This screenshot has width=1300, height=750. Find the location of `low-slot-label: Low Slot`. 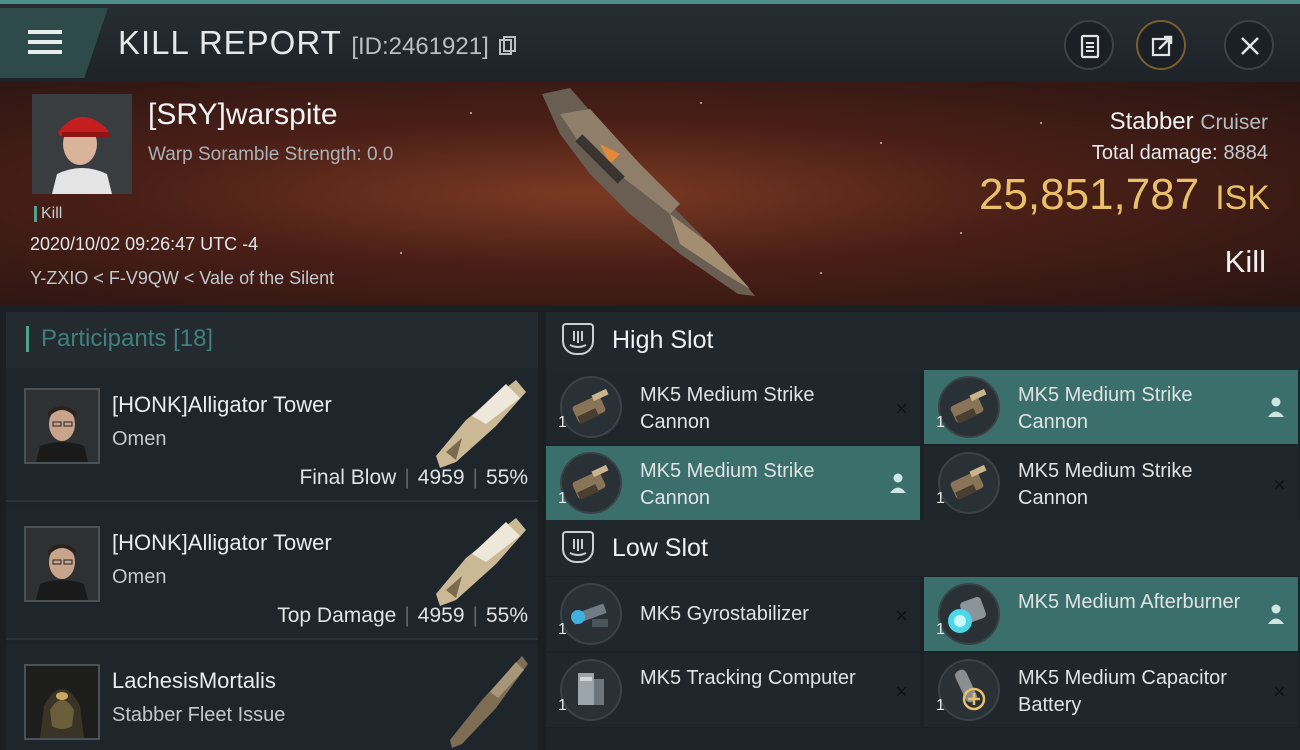

low-slot-label: Low Slot is located at coordinates (660, 548).